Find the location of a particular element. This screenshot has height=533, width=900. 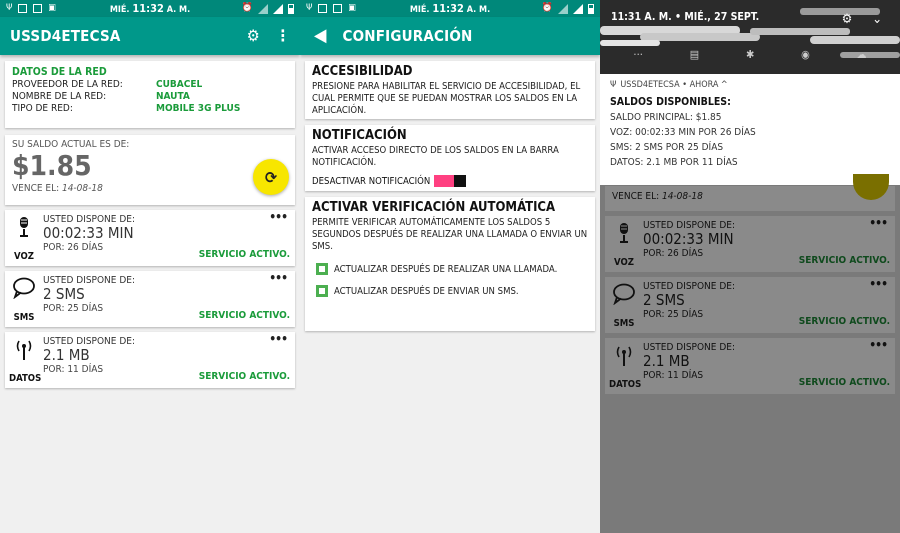

overflow-menu-icon: ⋮ is located at coordinates (283, 36).